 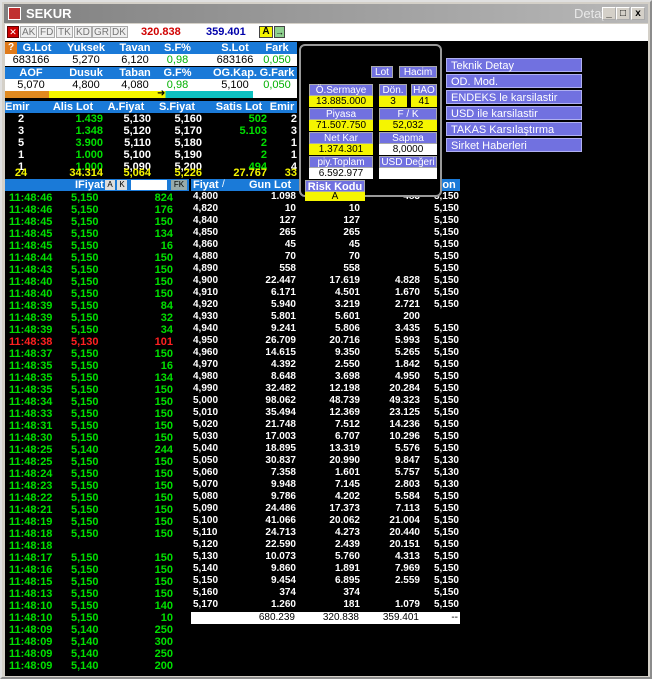 What do you see at coordinates (95, 534) in the screenshot?
I see `trade-row: 11:48:18 5,150 150` at bounding box center [95, 534].